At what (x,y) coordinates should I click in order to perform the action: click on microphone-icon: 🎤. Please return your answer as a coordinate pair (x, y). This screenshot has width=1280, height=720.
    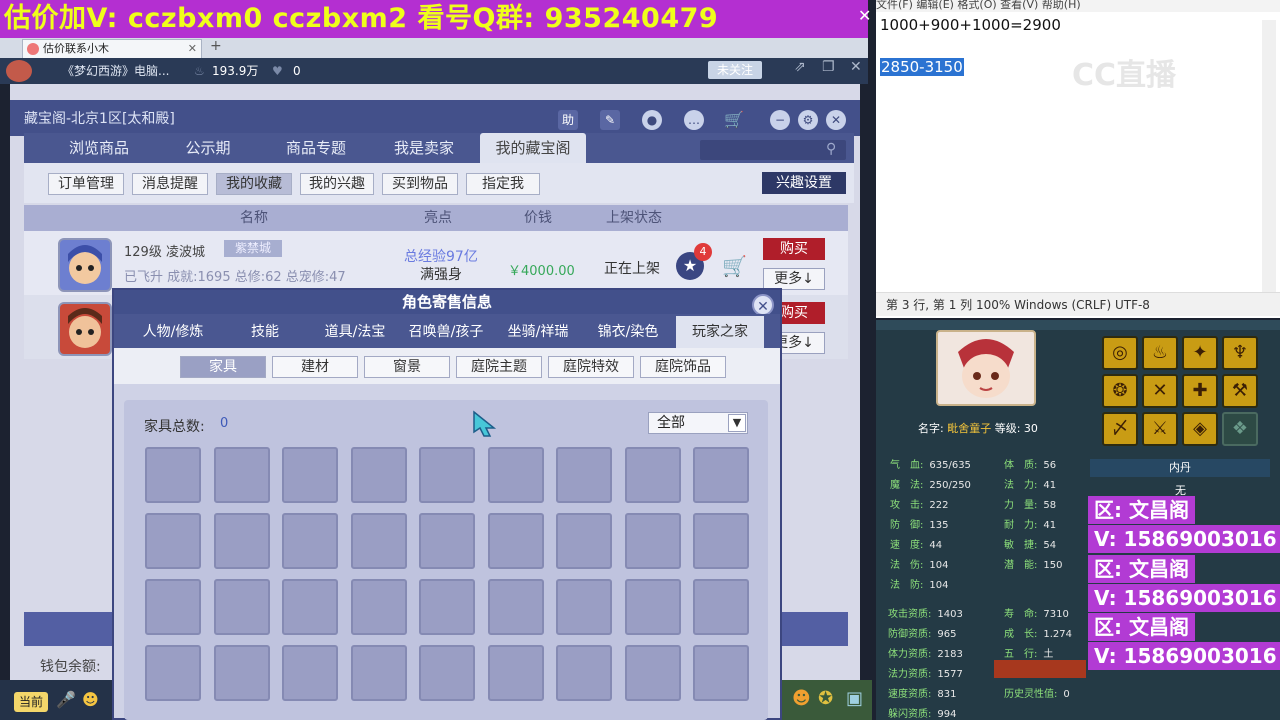
    Looking at the image, I should click on (66, 699).